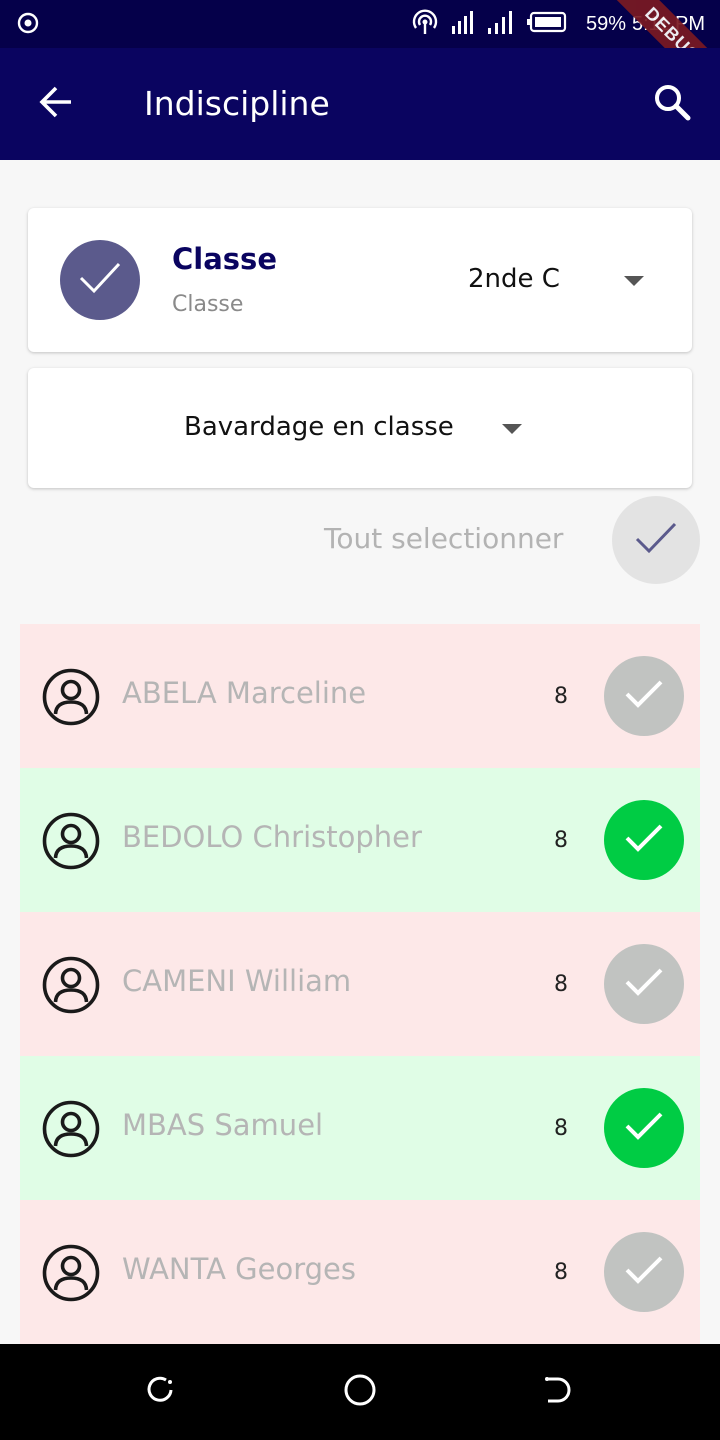  What do you see at coordinates (606, 24) in the screenshot?
I see `battery-percentage: 59%` at bounding box center [606, 24].